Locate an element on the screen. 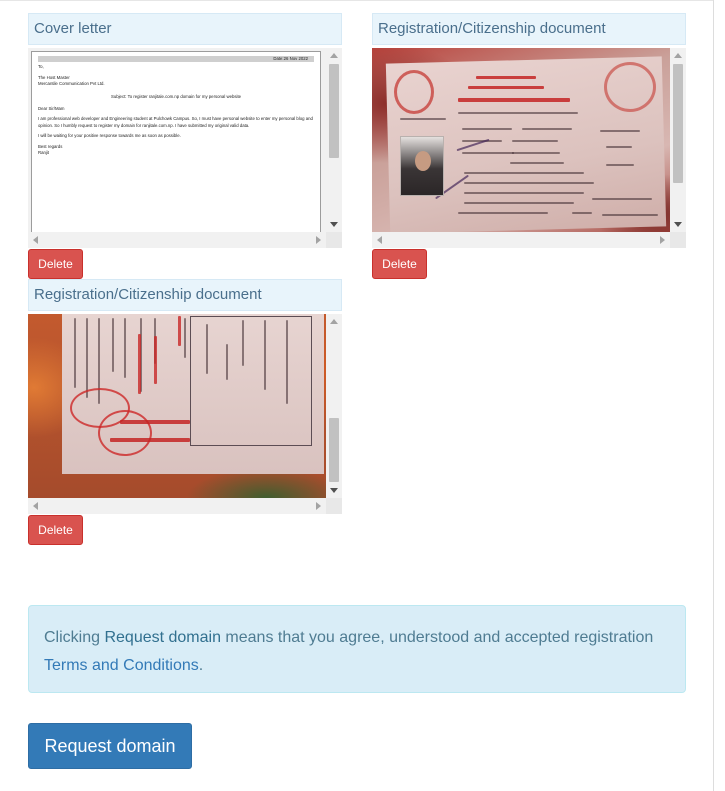 The width and height of the screenshot is (725, 791). letter-signature: Ranjit is located at coordinates (43, 153).